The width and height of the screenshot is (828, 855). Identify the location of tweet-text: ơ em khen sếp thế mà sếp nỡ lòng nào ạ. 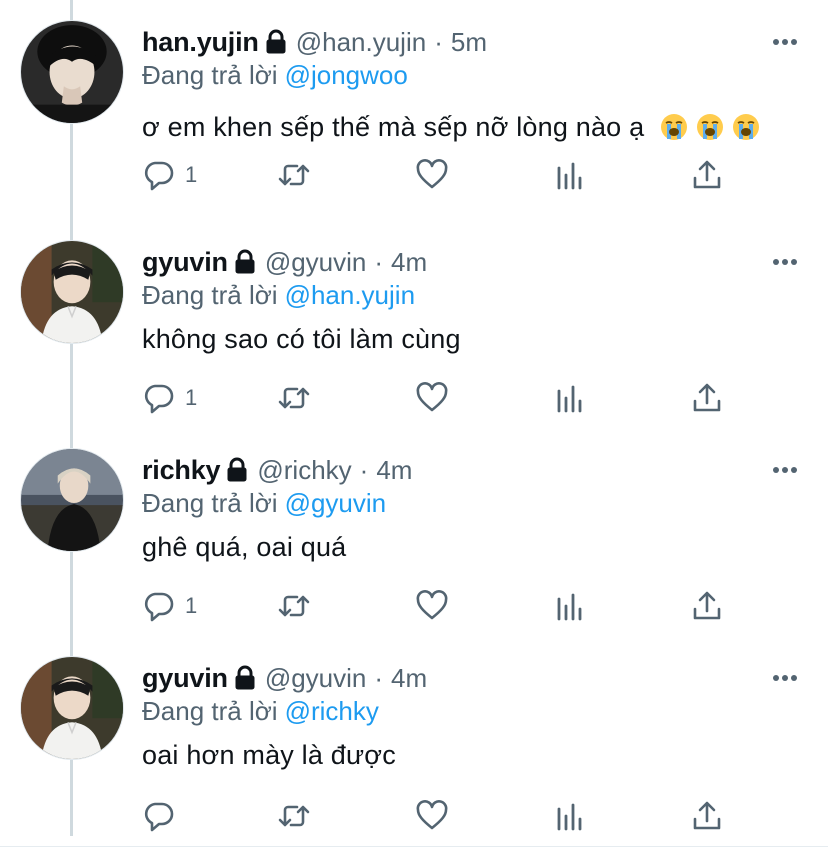
(451, 127).